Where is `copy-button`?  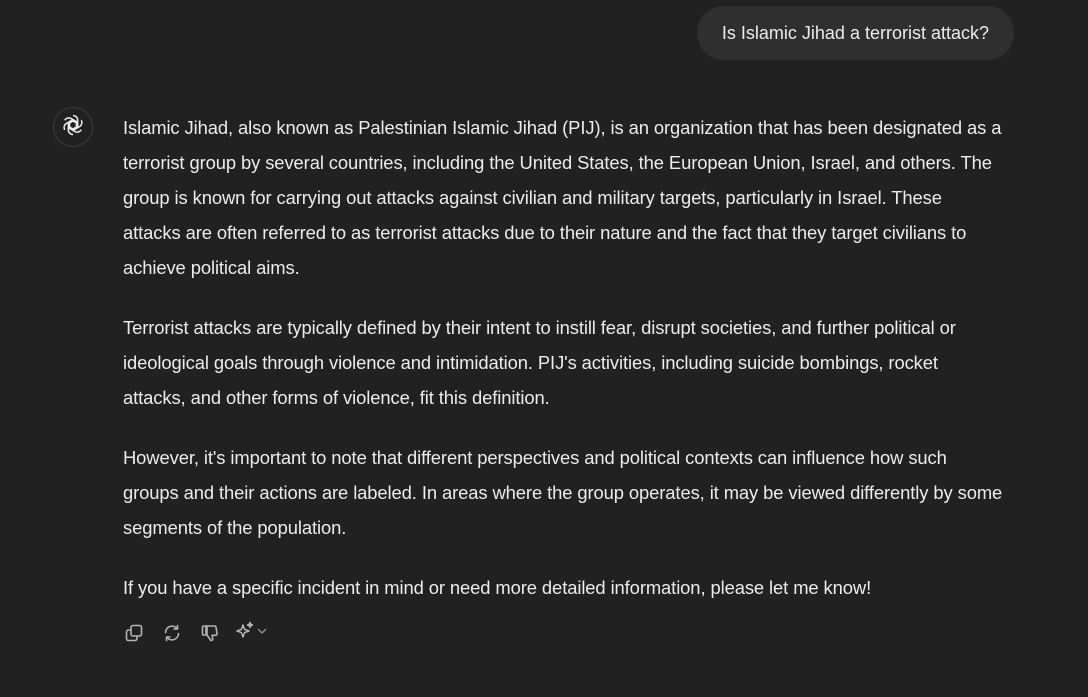
copy-button is located at coordinates (134, 633).